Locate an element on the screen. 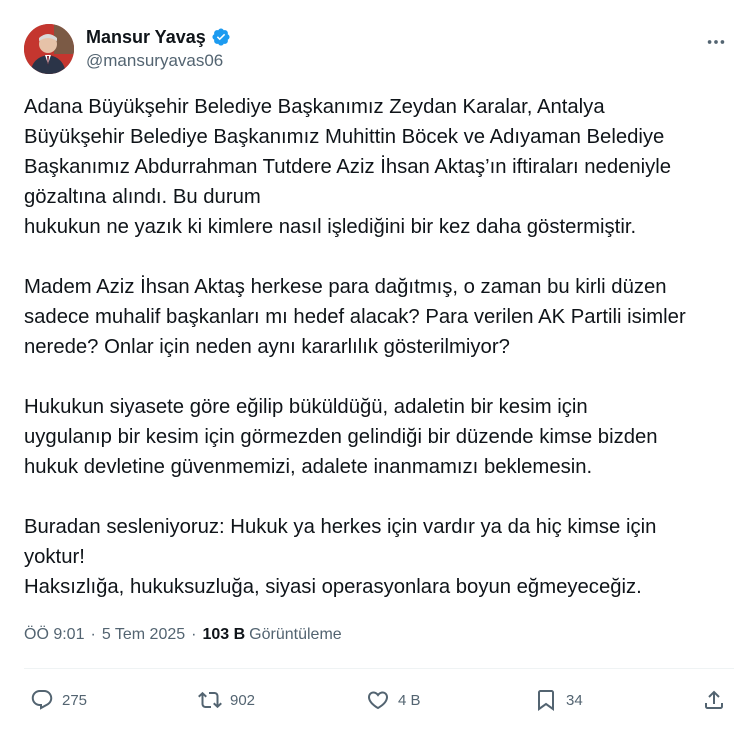 This screenshot has height=738, width=750. views-label: Görüntüleme is located at coordinates (295, 635).